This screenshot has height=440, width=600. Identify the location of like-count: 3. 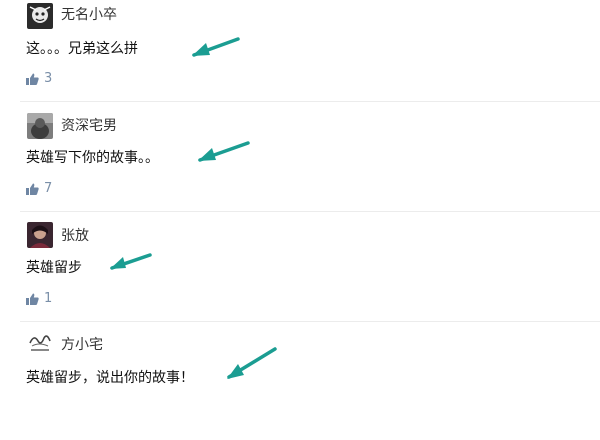
(48, 78).